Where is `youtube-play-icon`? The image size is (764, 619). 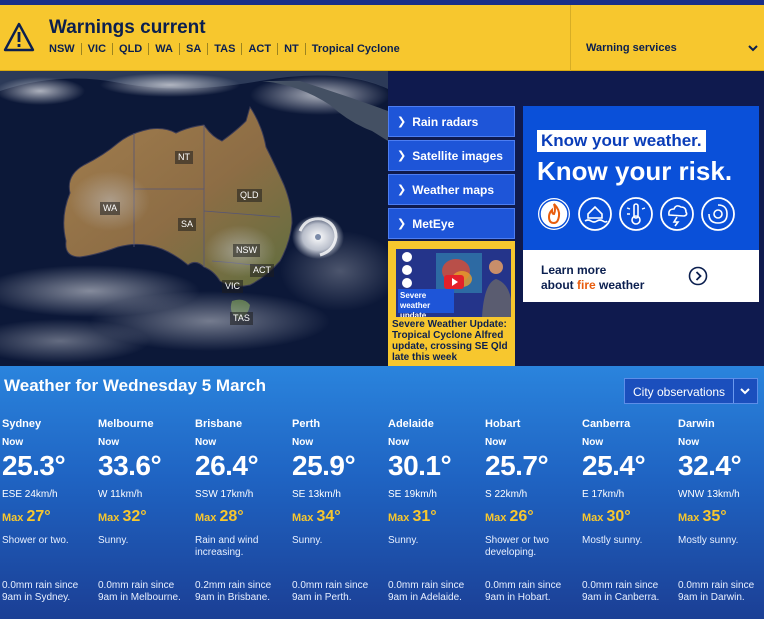 youtube-play-icon is located at coordinates (454, 282).